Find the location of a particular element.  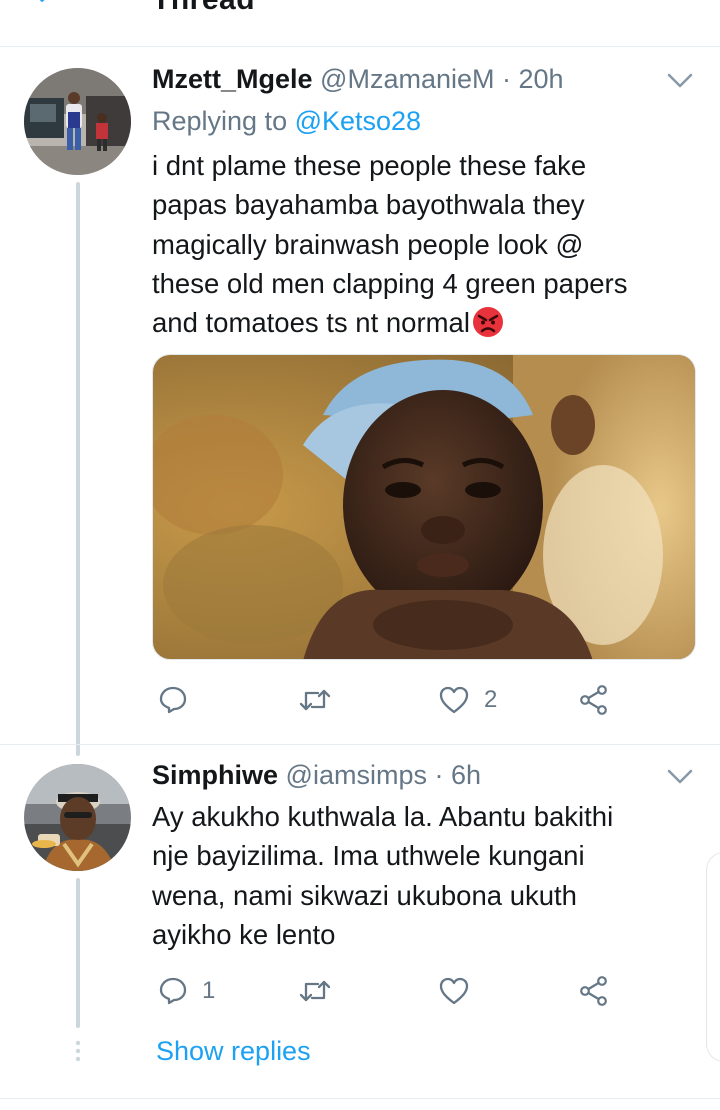

user-handle: @MzamanieM is located at coordinates (407, 79).